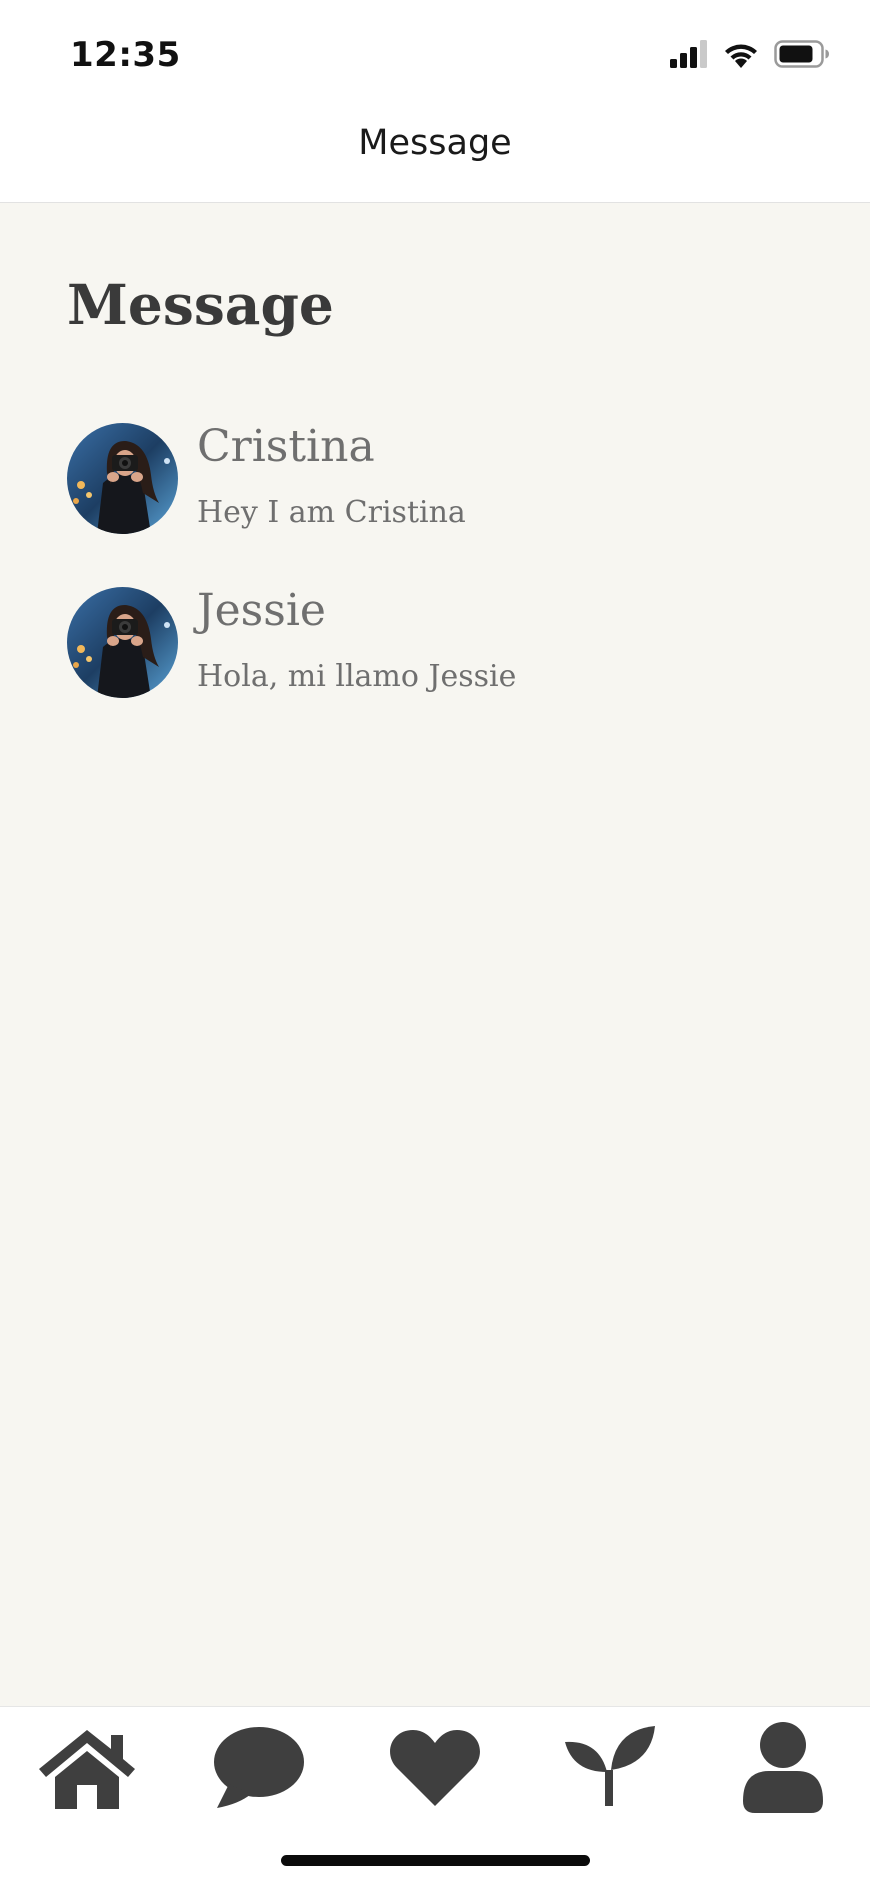 Image resolution: width=870 pixels, height=1884 pixels. Describe the element at coordinates (447, 642) in the screenshot. I see `conversation-item: Jessie Hola, mi llamo Jessie` at that location.